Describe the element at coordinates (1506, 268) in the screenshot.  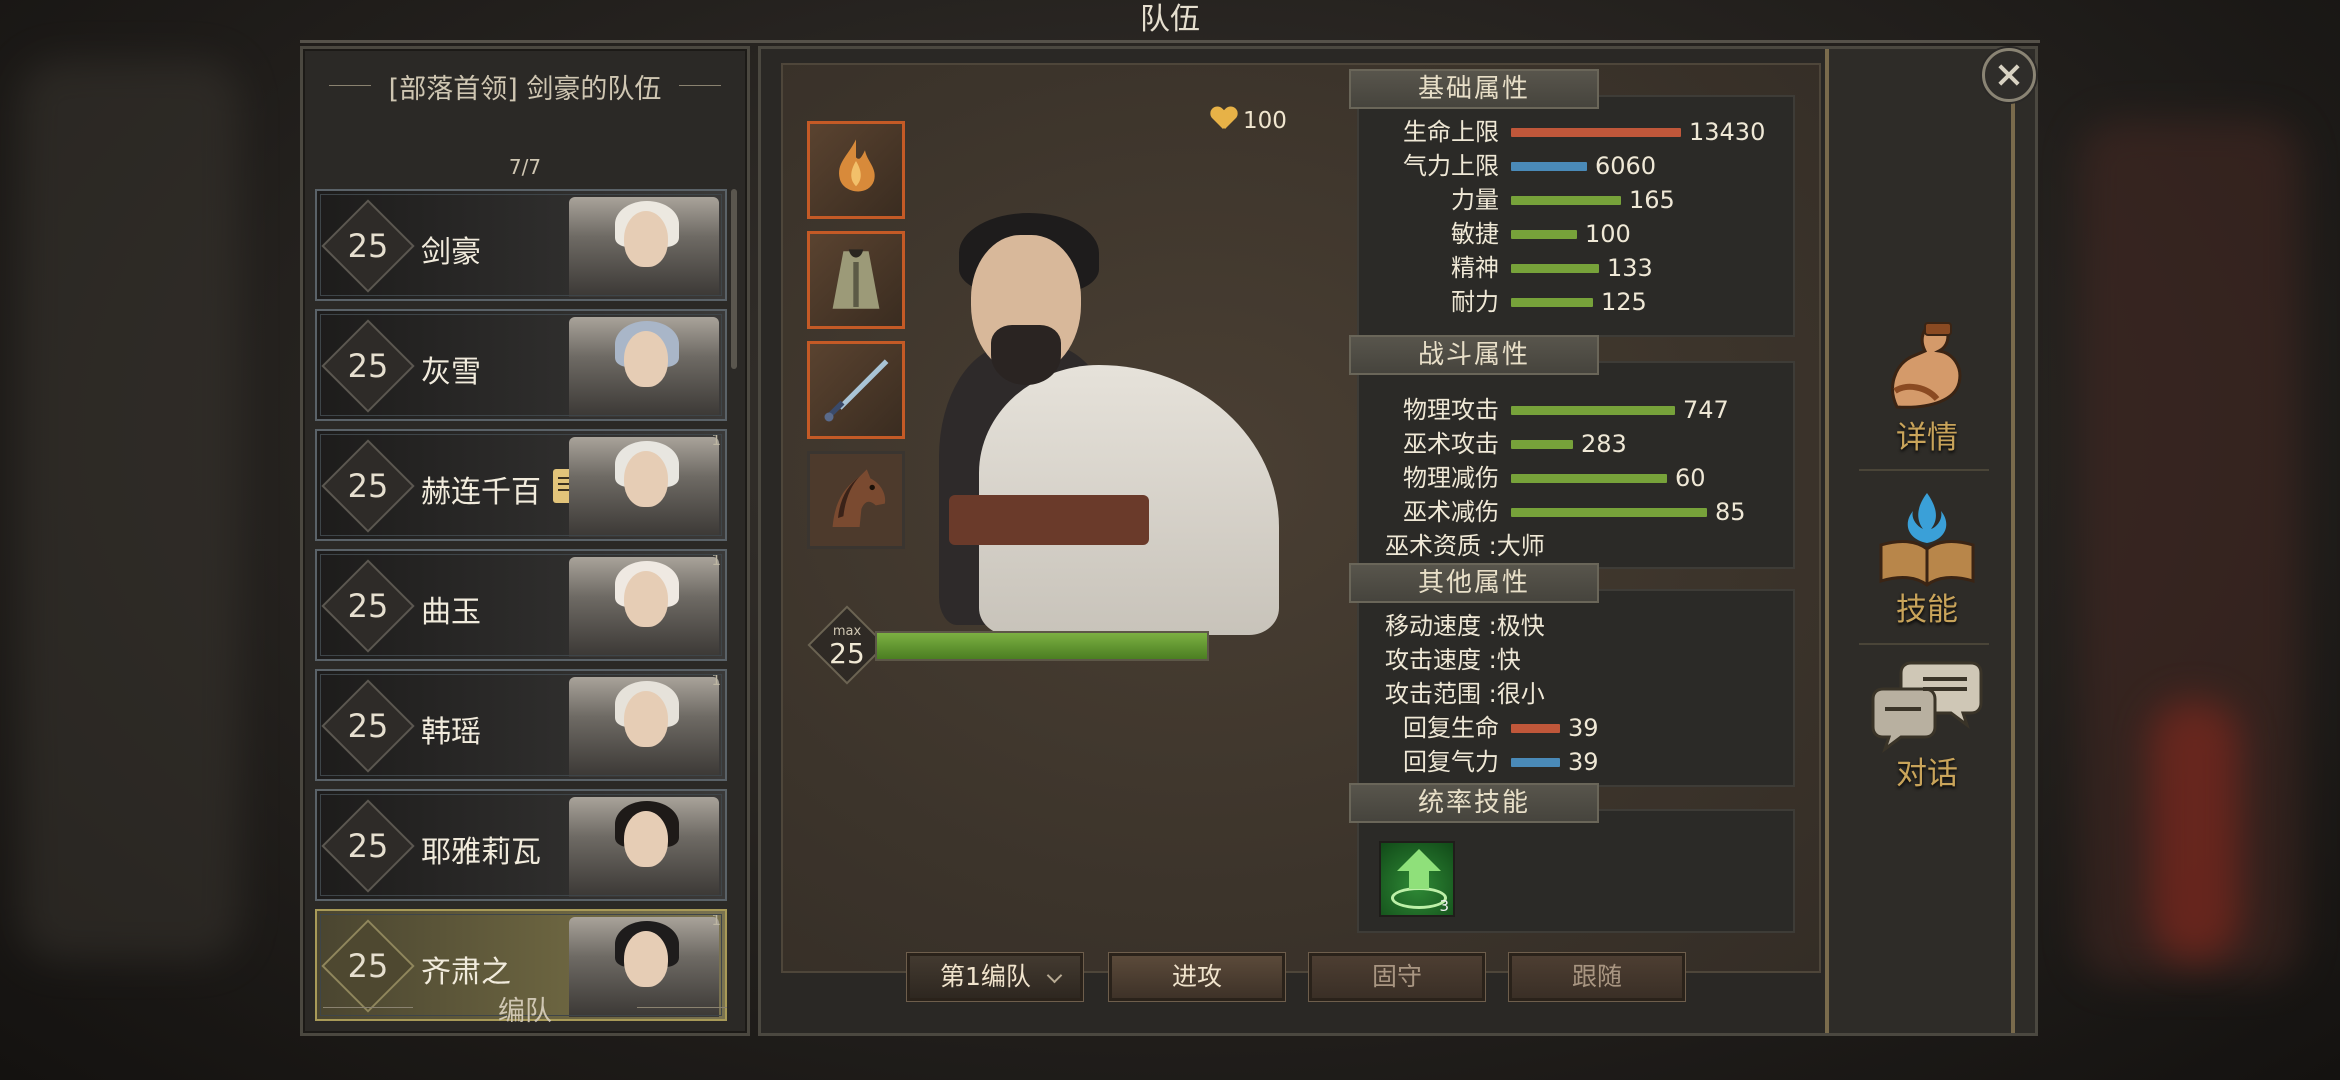
I see `attribute-row: 精神 133` at that location.